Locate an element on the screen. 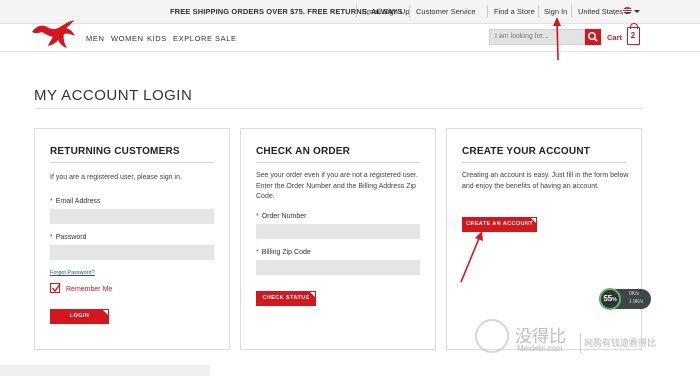  chevron-down-icon is located at coordinates (637, 11).